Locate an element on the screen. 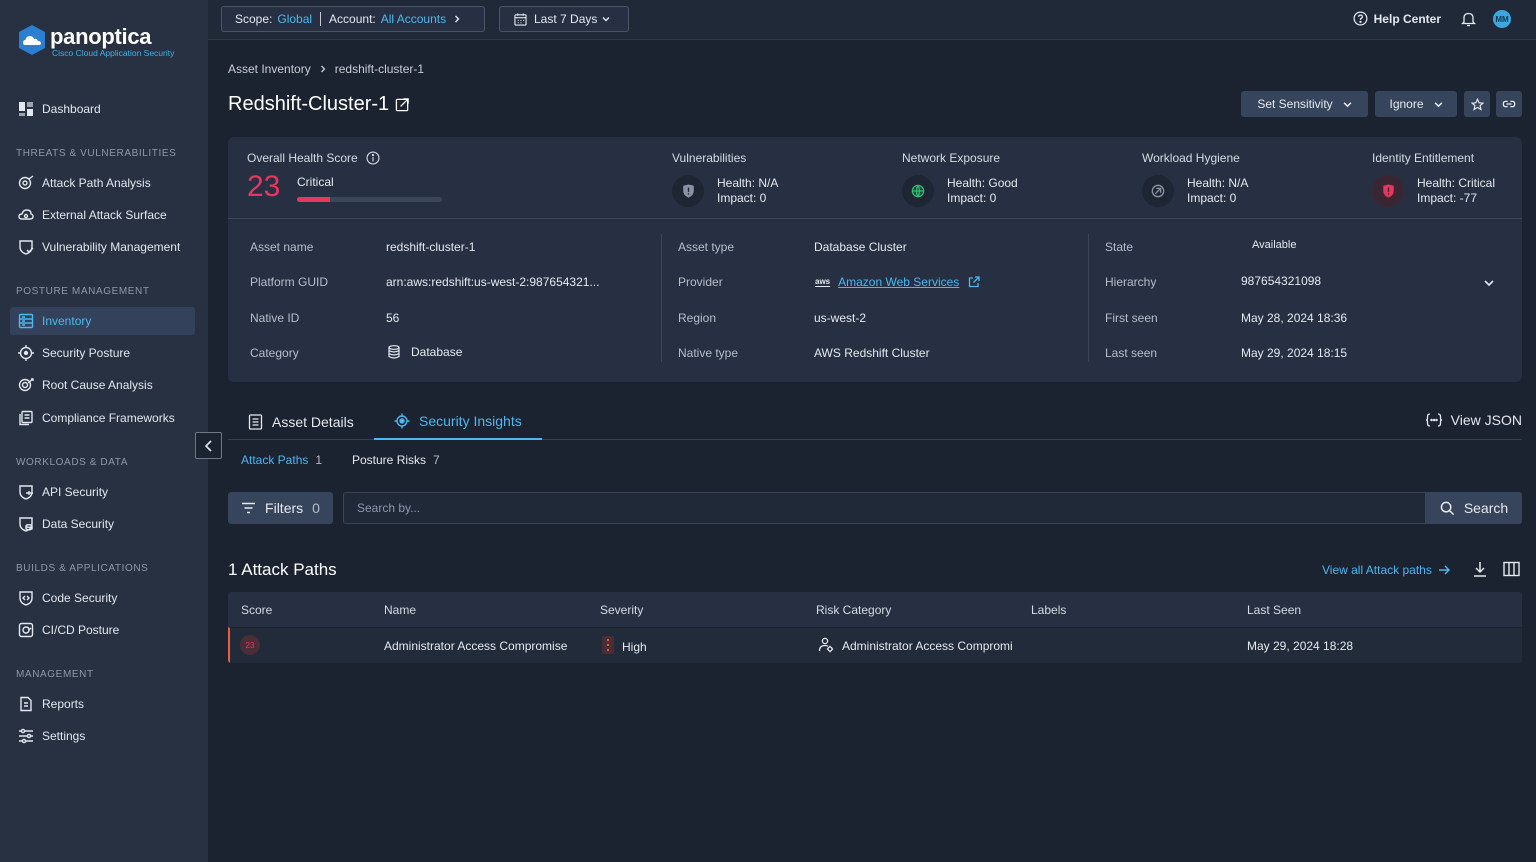  page-title-text: Redshift-Cluster-1 is located at coordinates (309, 104).